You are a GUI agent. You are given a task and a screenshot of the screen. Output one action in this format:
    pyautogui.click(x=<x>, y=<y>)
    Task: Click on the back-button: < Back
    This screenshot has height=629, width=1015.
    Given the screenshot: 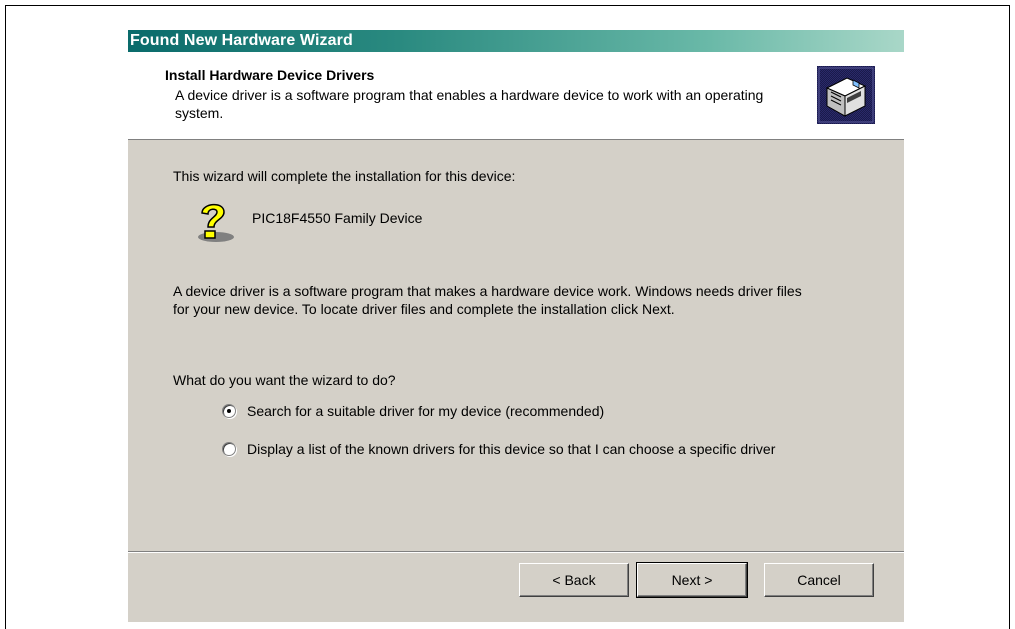 What is the action you would take?
    pyautogui.click(x=574, y=580)
    